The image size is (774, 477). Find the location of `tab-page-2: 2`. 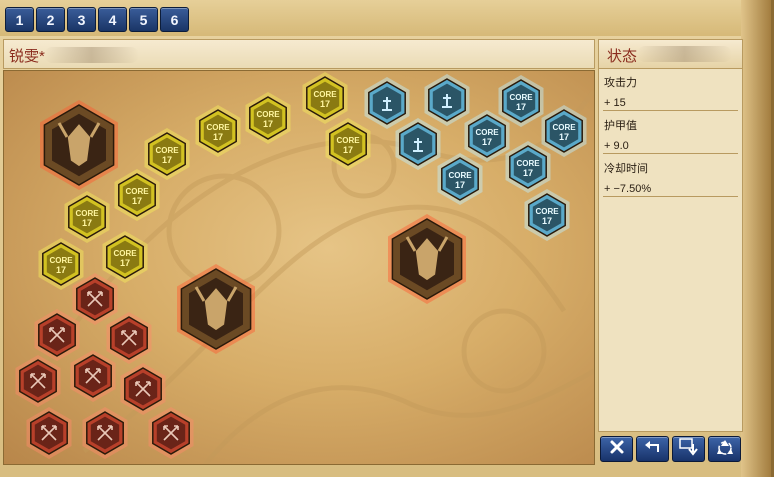

tab-page-2: 2 is located at coordinates (50, 19).